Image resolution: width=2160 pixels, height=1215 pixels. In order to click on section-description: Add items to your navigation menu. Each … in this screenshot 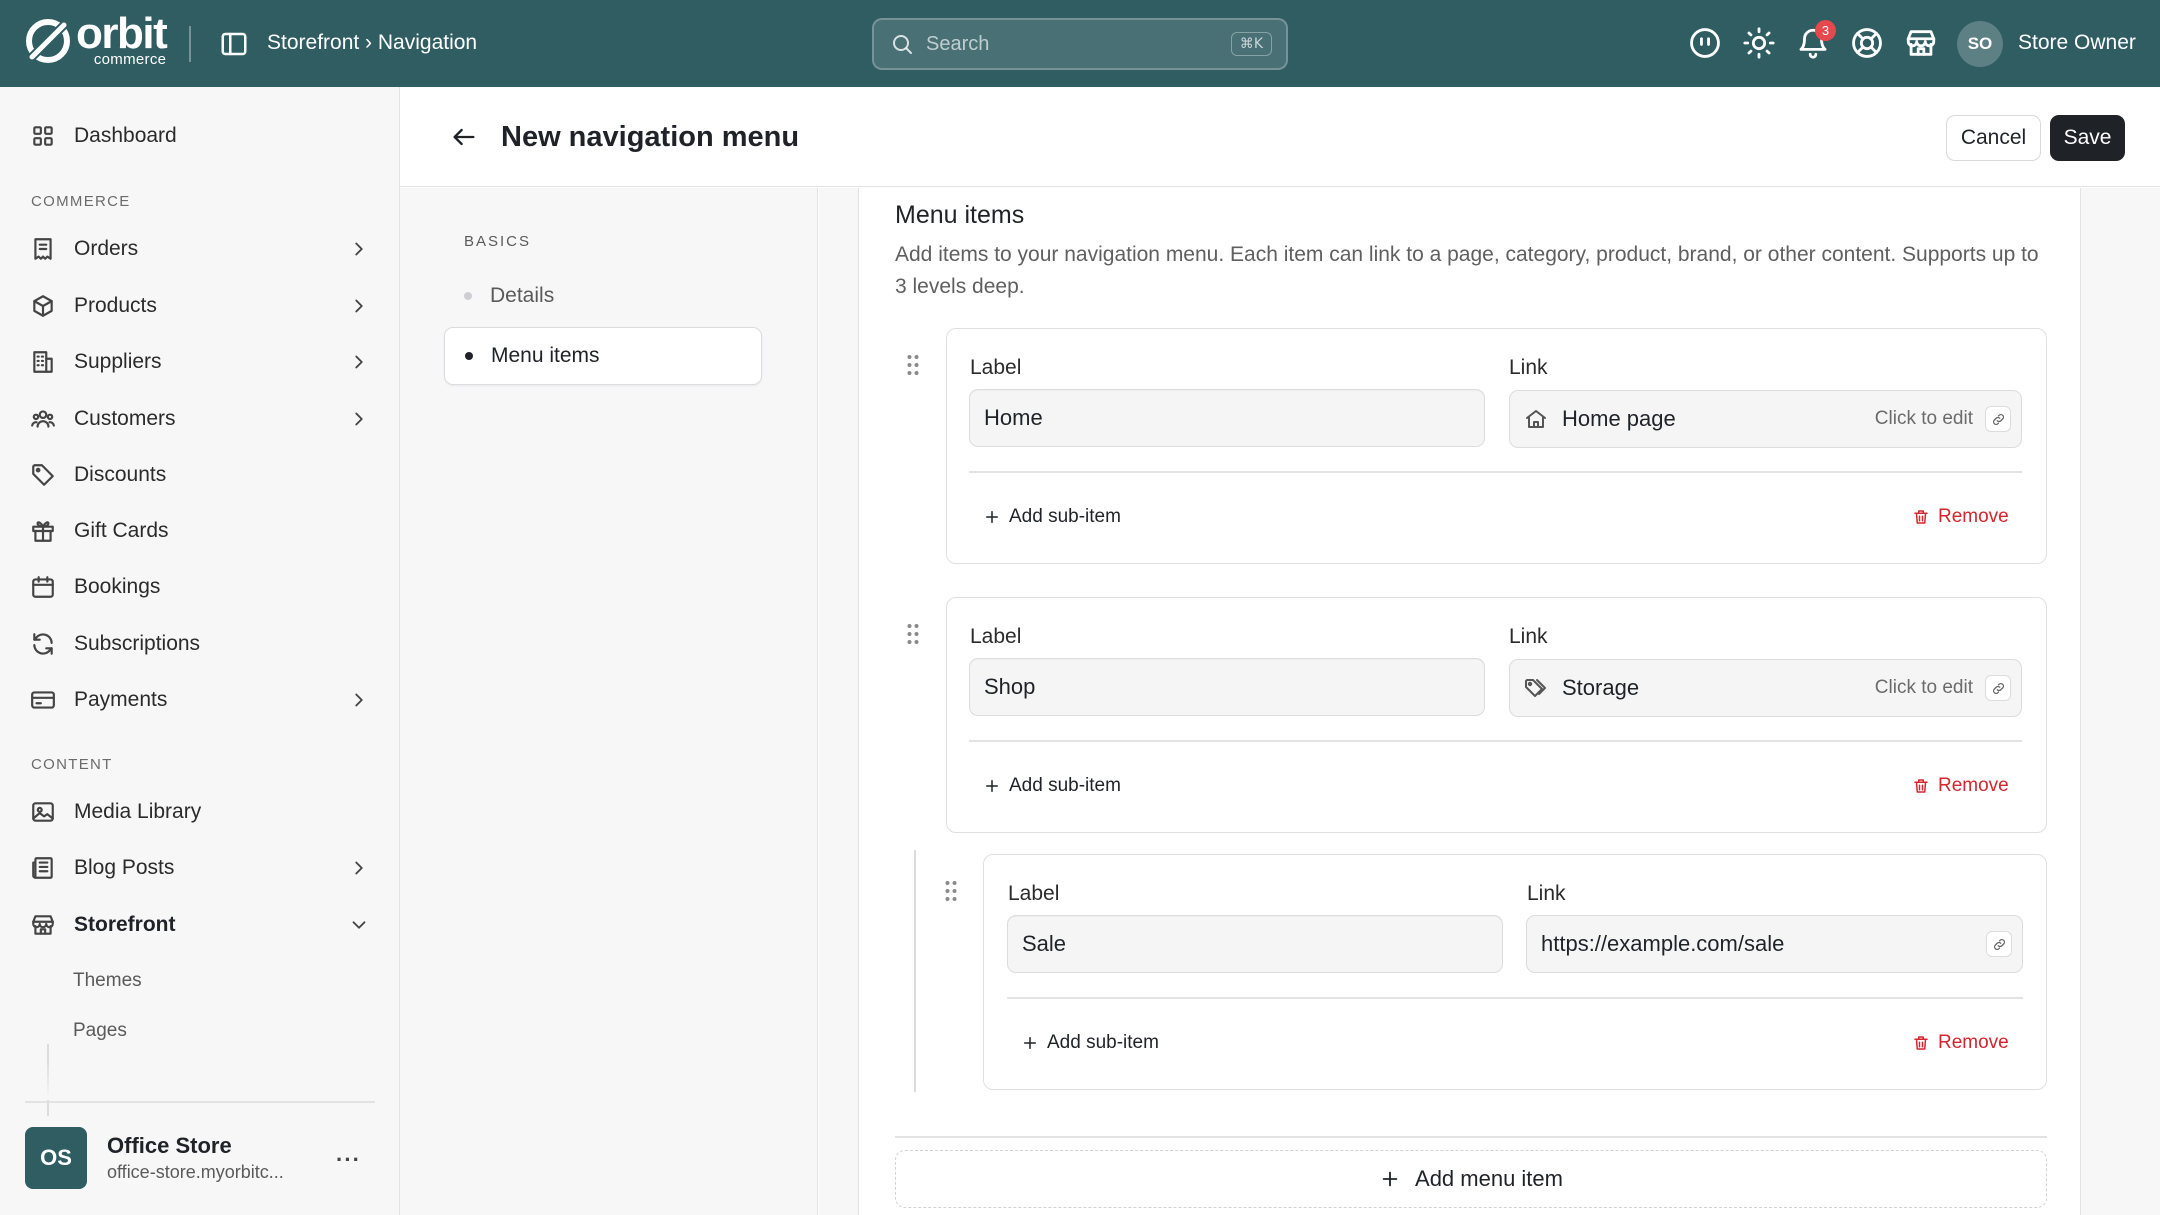, I will do `click(1467, 270)`.